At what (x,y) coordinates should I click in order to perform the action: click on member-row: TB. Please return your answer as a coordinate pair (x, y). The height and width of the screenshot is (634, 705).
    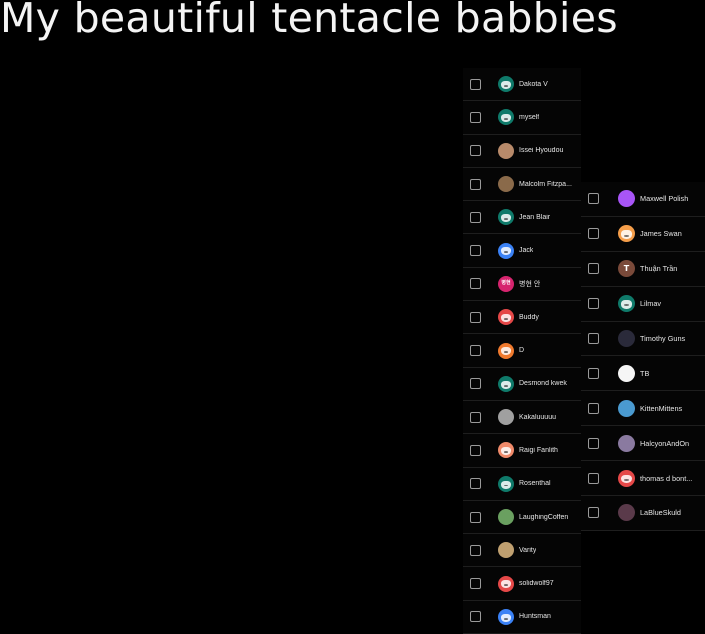
    Looking at the image, I should click on (643, 374).